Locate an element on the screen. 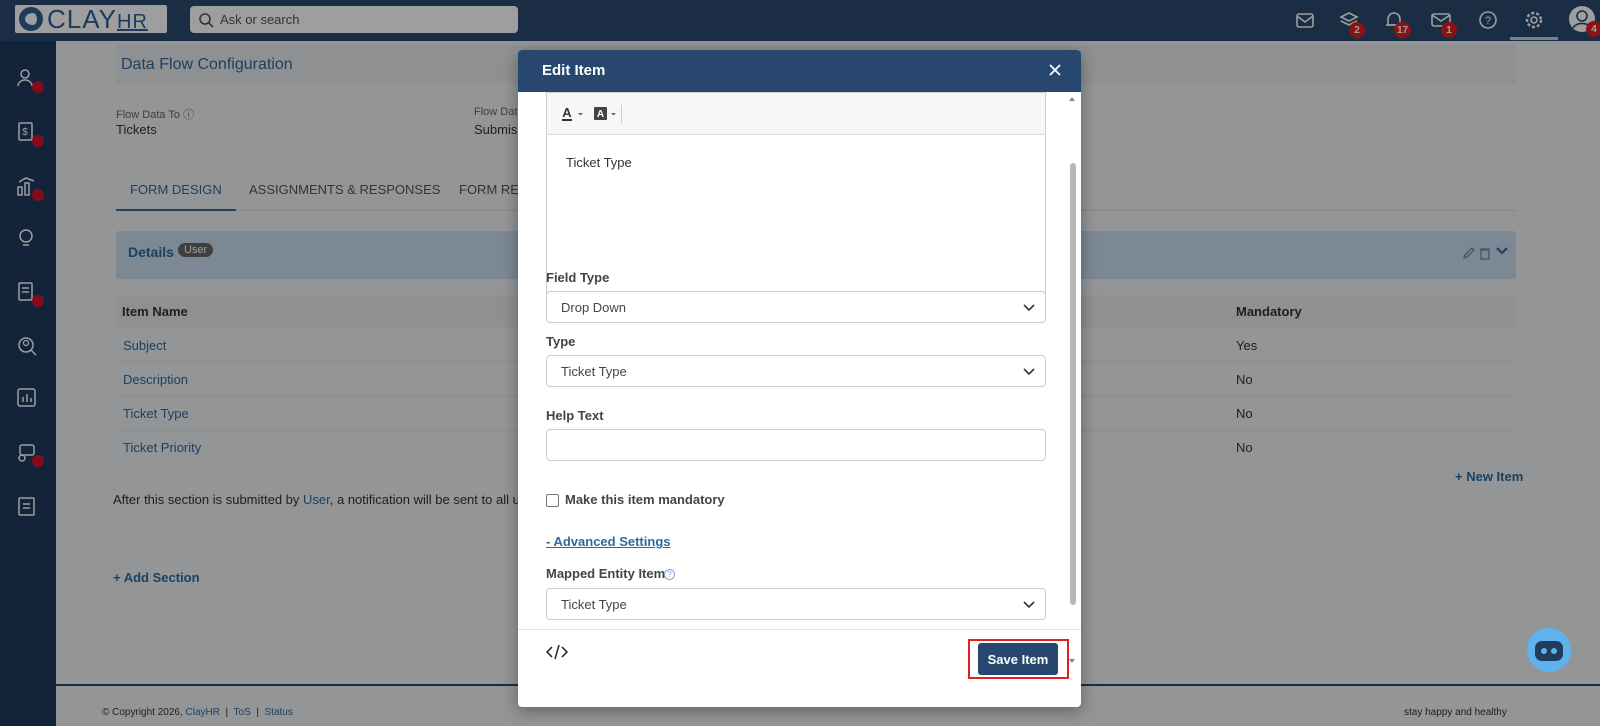 Image resolution: width=1600 pixels, height=726 pixels. advanced-settings-link: - Advanced Settings is located at coordinates (608, 541).